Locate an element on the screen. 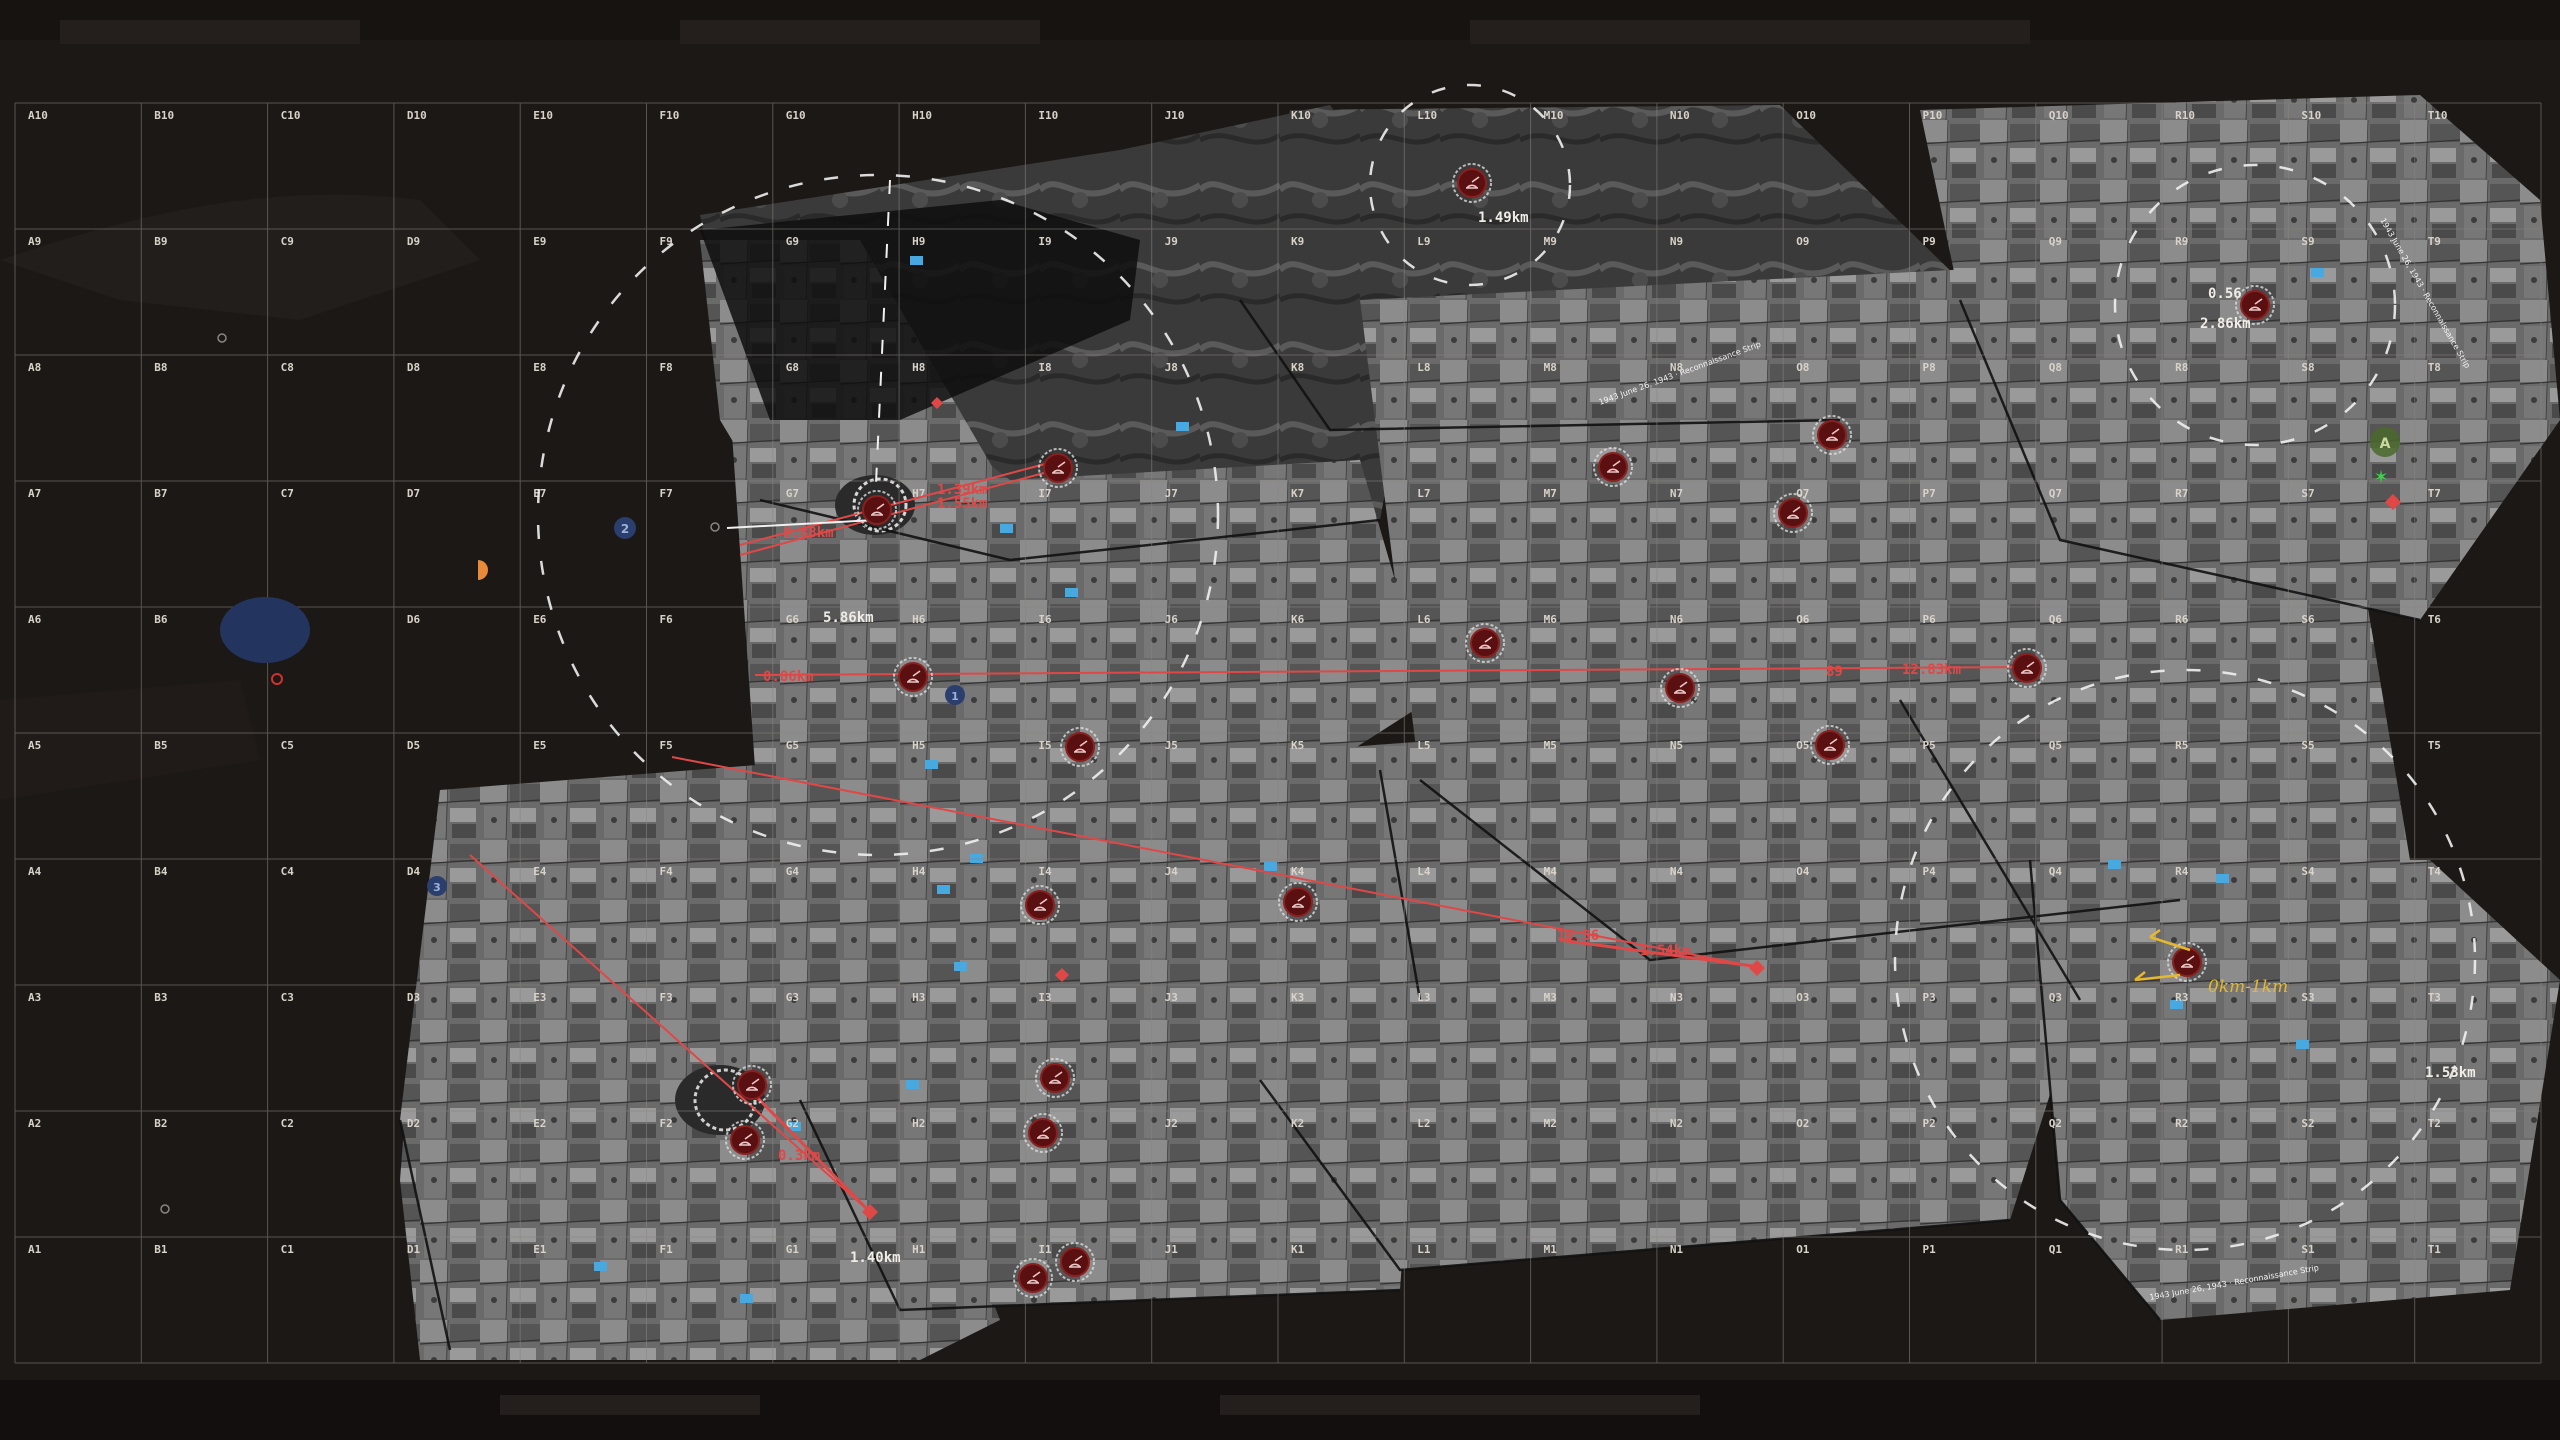 The width and height of the screenshot is (2560, 1440). grid-cell-label: C4 is located at coordinates (288, 871).